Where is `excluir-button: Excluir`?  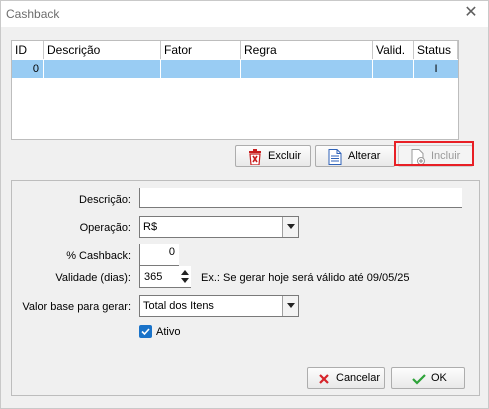 excluir-button: Excluir is located at coordinates (273, 156).